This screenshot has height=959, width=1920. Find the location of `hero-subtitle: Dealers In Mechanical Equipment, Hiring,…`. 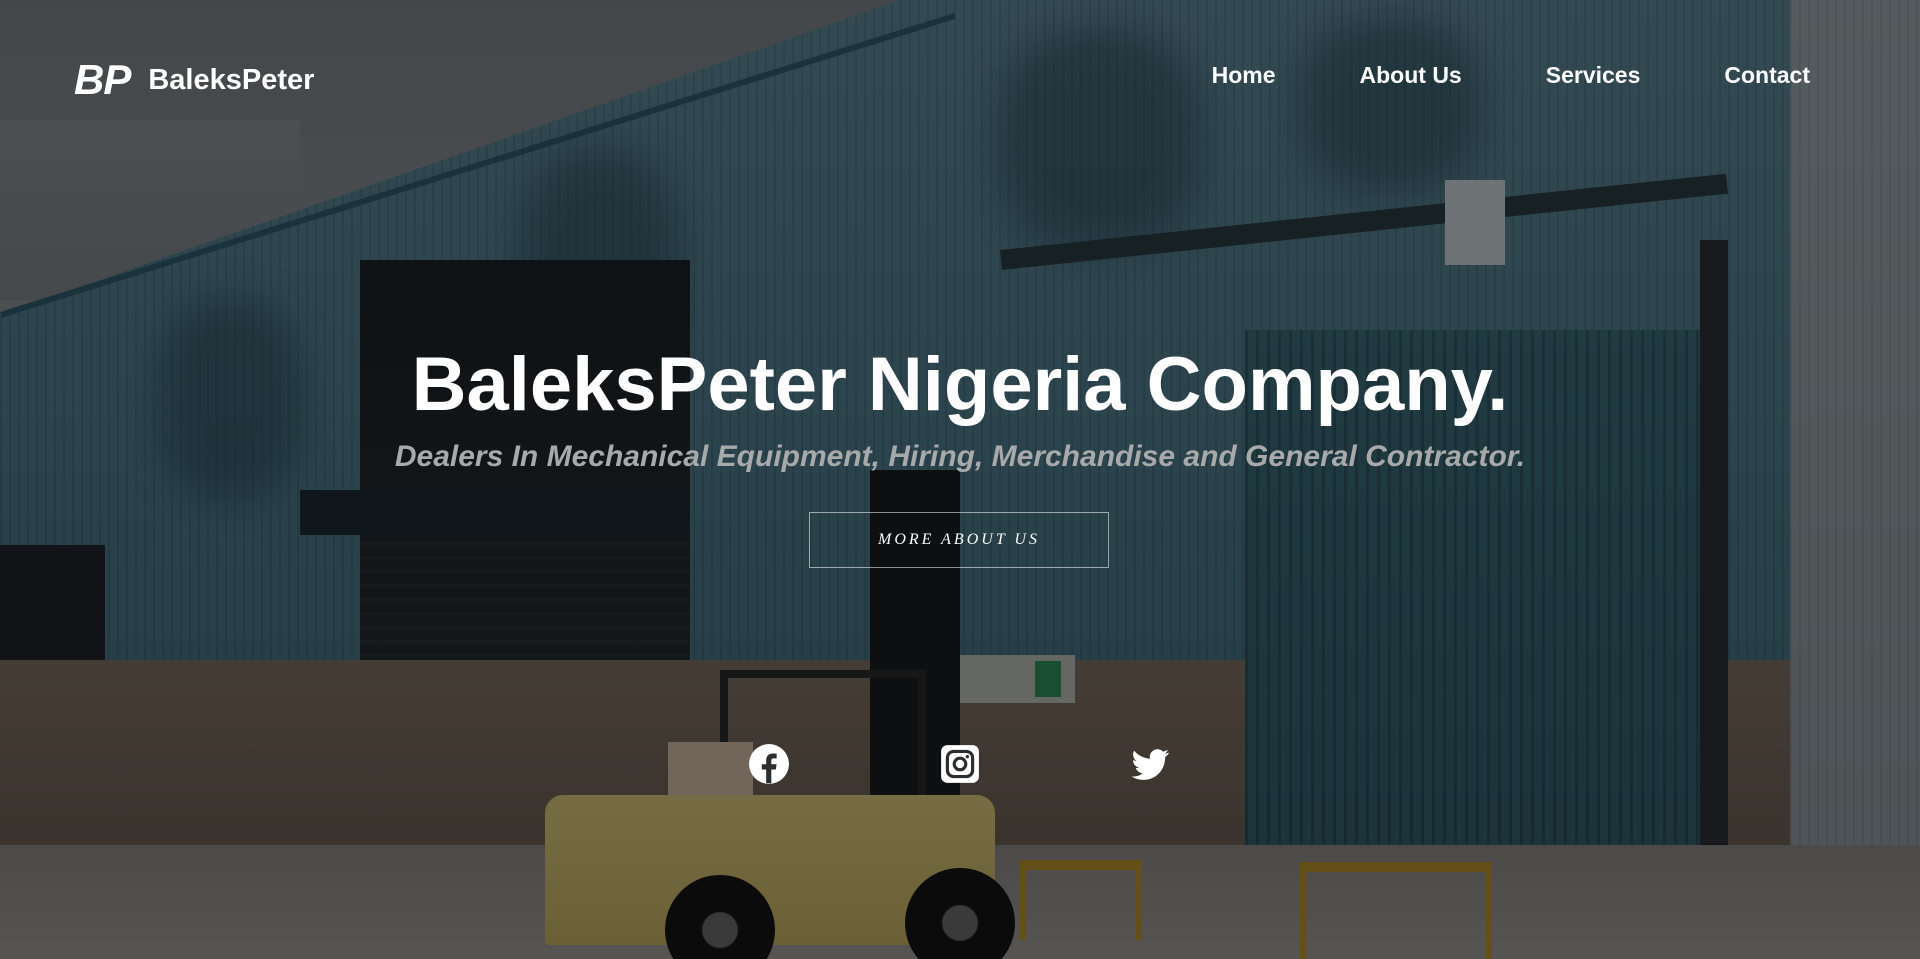

hero-subtitle: Dealers In Mechanical Equipment, Hiring,… is located at coordinates (960, 456).